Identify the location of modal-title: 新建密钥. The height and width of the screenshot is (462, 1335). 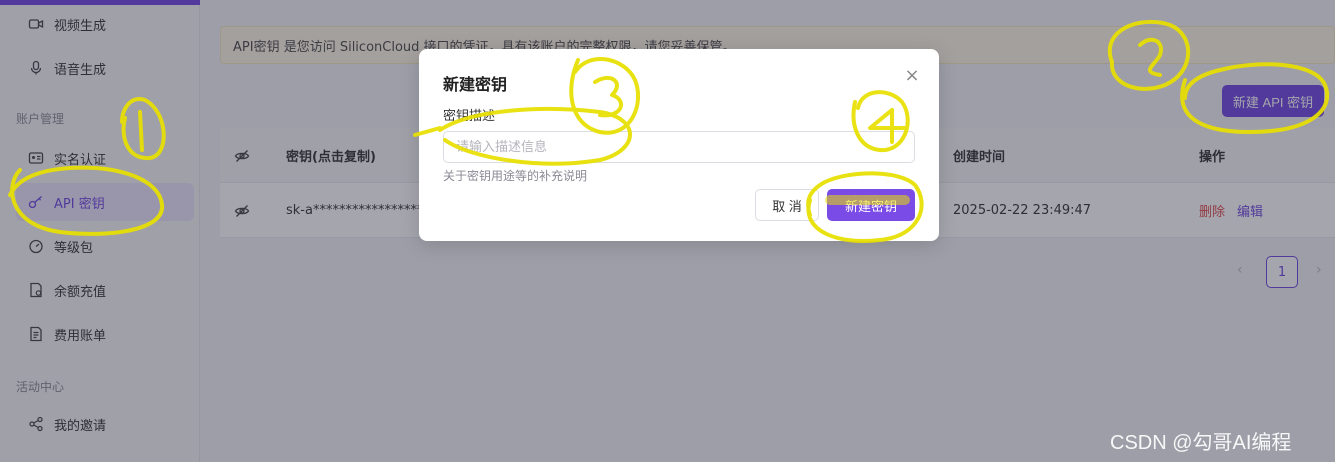
(475, 84).